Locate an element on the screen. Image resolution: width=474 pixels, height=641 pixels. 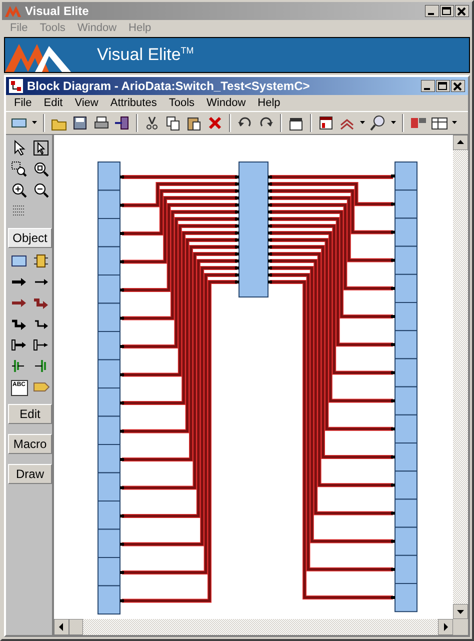
menu-item: File is located at coordinates (23, 103).